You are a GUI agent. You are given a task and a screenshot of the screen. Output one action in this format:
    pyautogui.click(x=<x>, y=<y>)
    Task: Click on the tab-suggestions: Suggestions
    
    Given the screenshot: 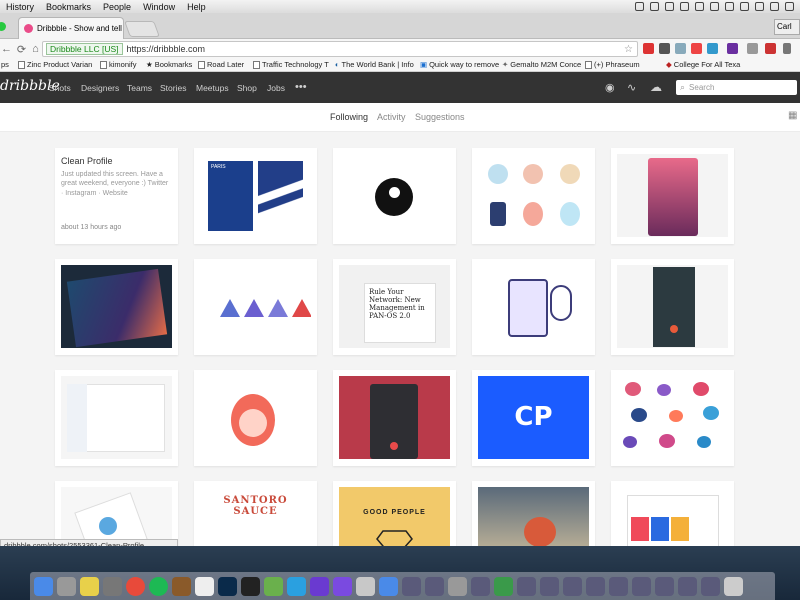 What is the action you would take?
    pyautogui.click(x=440, y=117)
    